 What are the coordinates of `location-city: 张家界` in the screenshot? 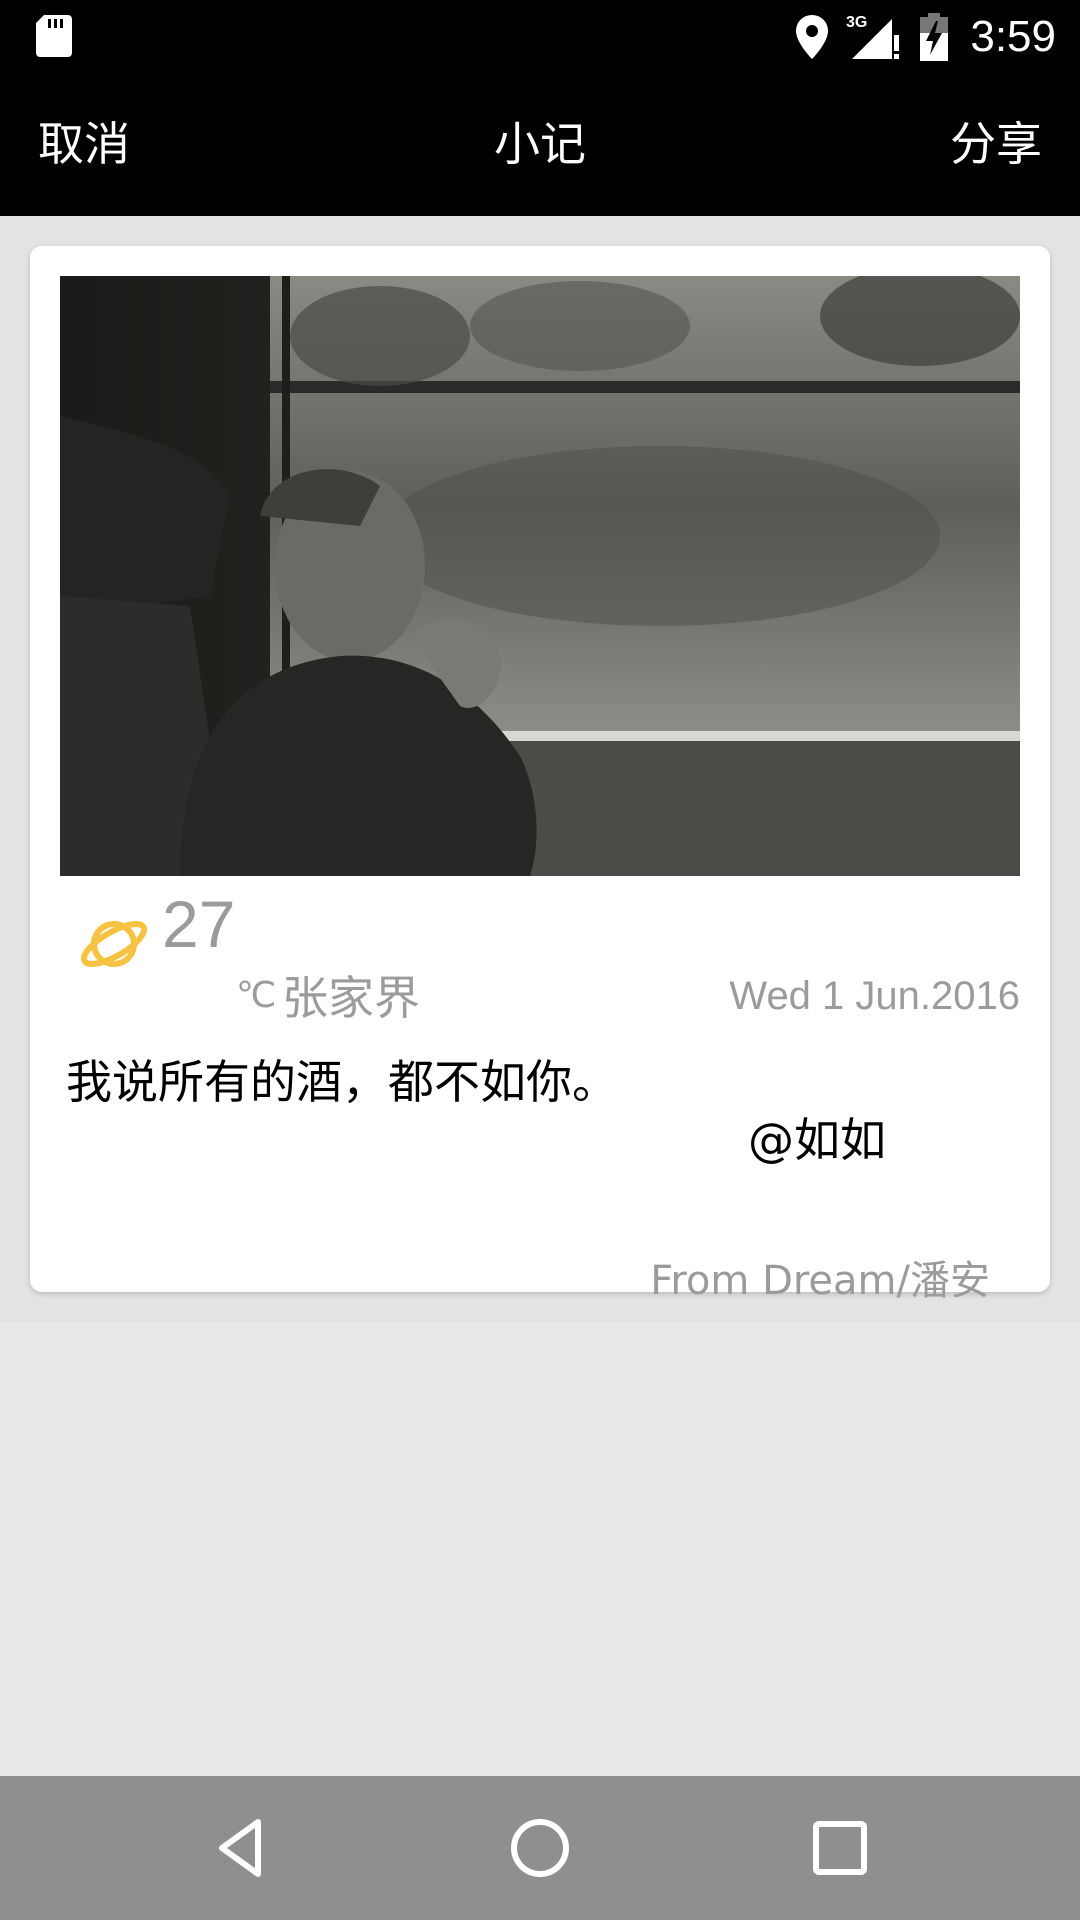 It's located at (351, 998).